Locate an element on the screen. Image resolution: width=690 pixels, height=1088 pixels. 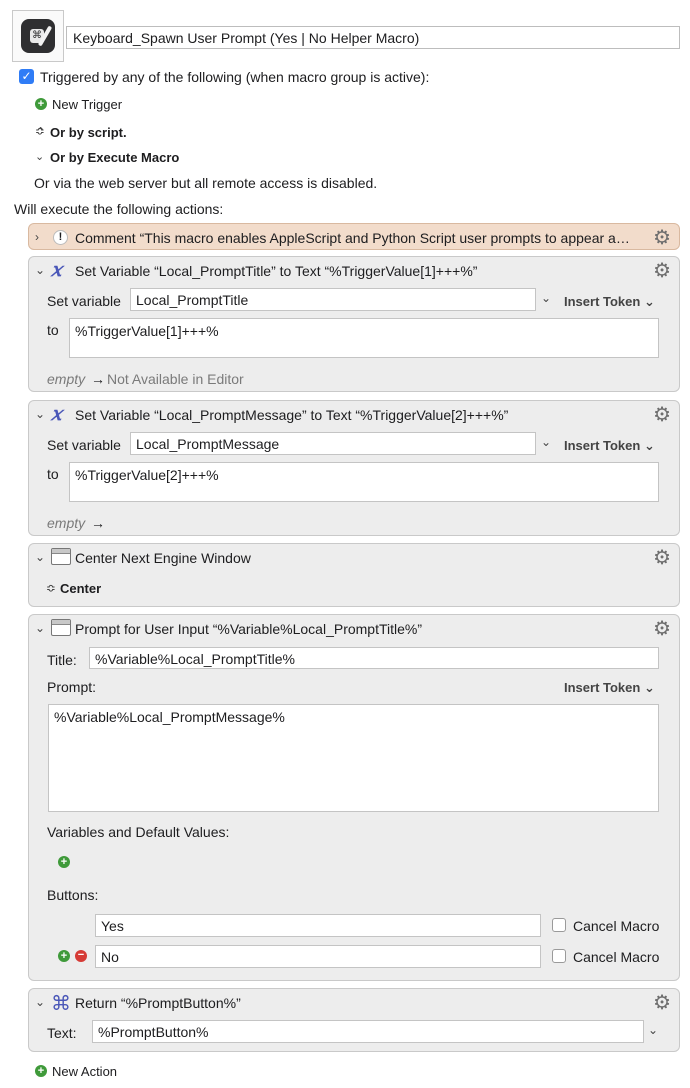
variables-defaults-label: Variables and Default Values: is located at coordinates (138, 832).